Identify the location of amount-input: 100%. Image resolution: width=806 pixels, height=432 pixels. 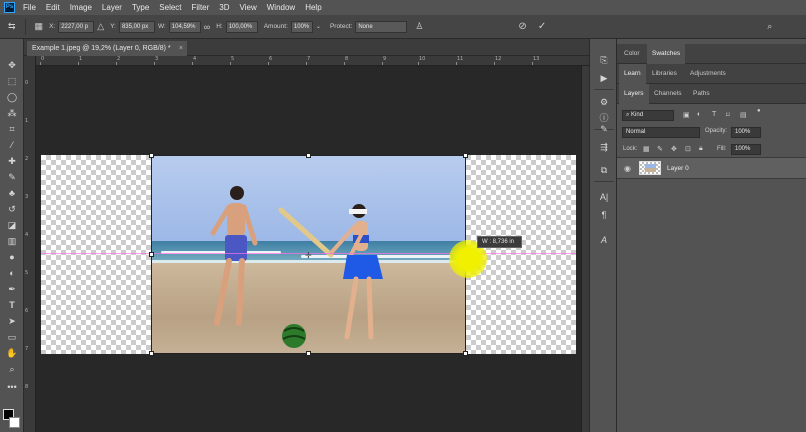
(301, 26).